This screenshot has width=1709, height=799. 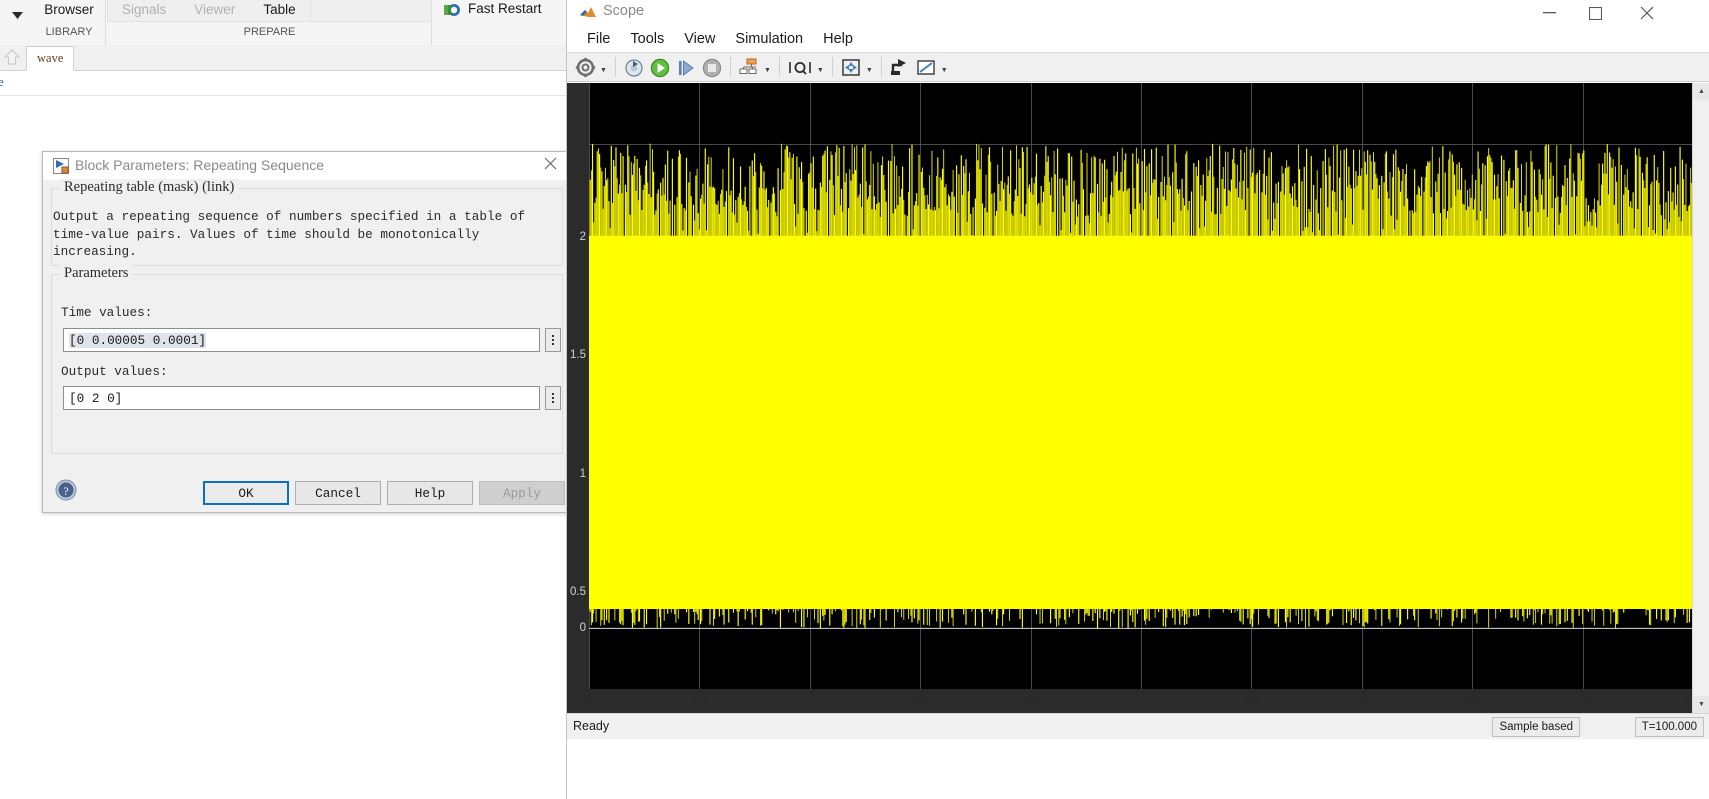 I want to click on x-tick-label: 60, so click(x=1251, y=701).